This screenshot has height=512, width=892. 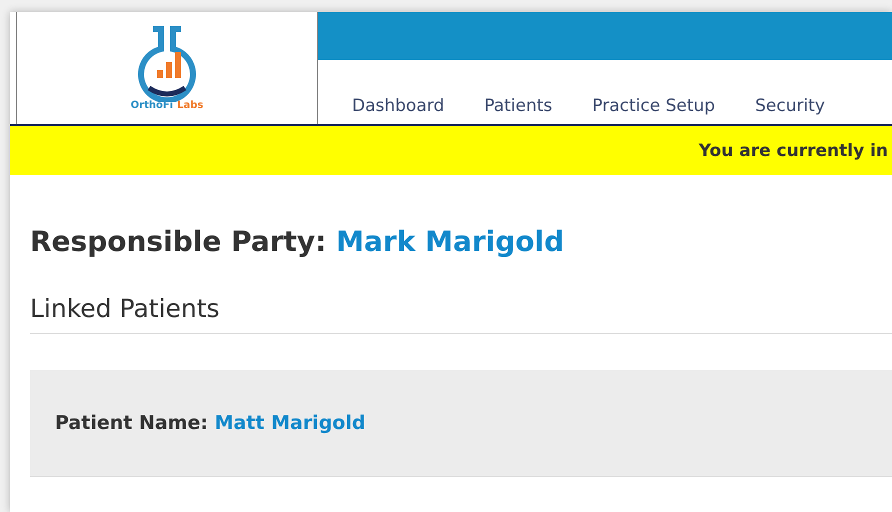 I want to click on patient-name-label: Patient Name: Matt Marigold, so click(x=210, y=423).